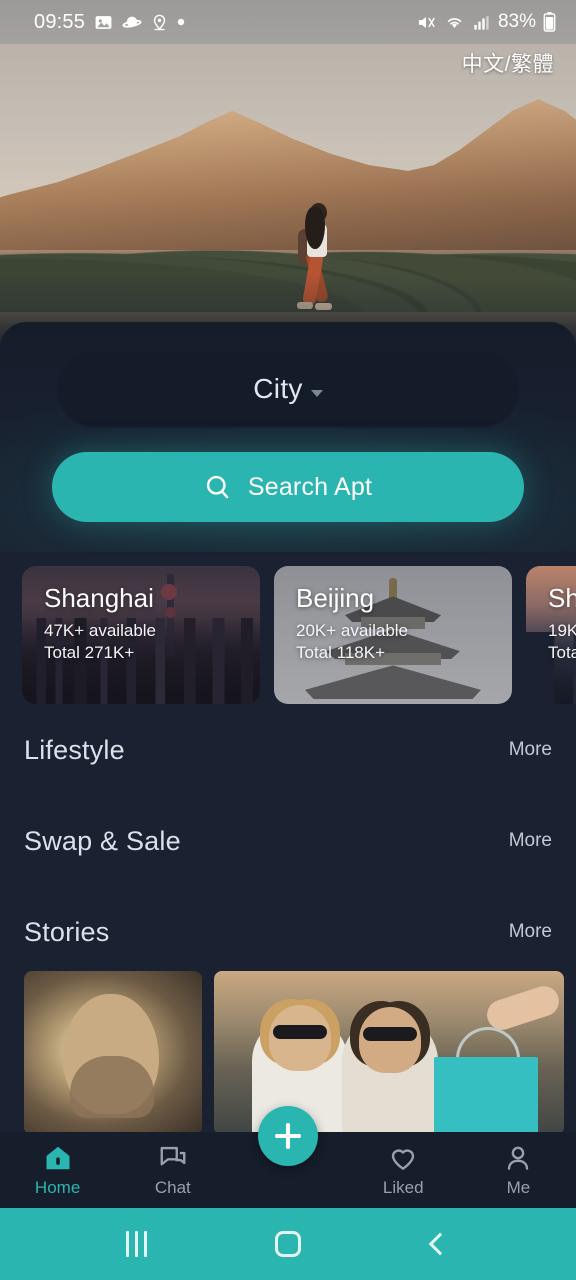 The height and width of the screenshot is (1280, 576). I want to click on create-post-fab, so click(288, 1136).